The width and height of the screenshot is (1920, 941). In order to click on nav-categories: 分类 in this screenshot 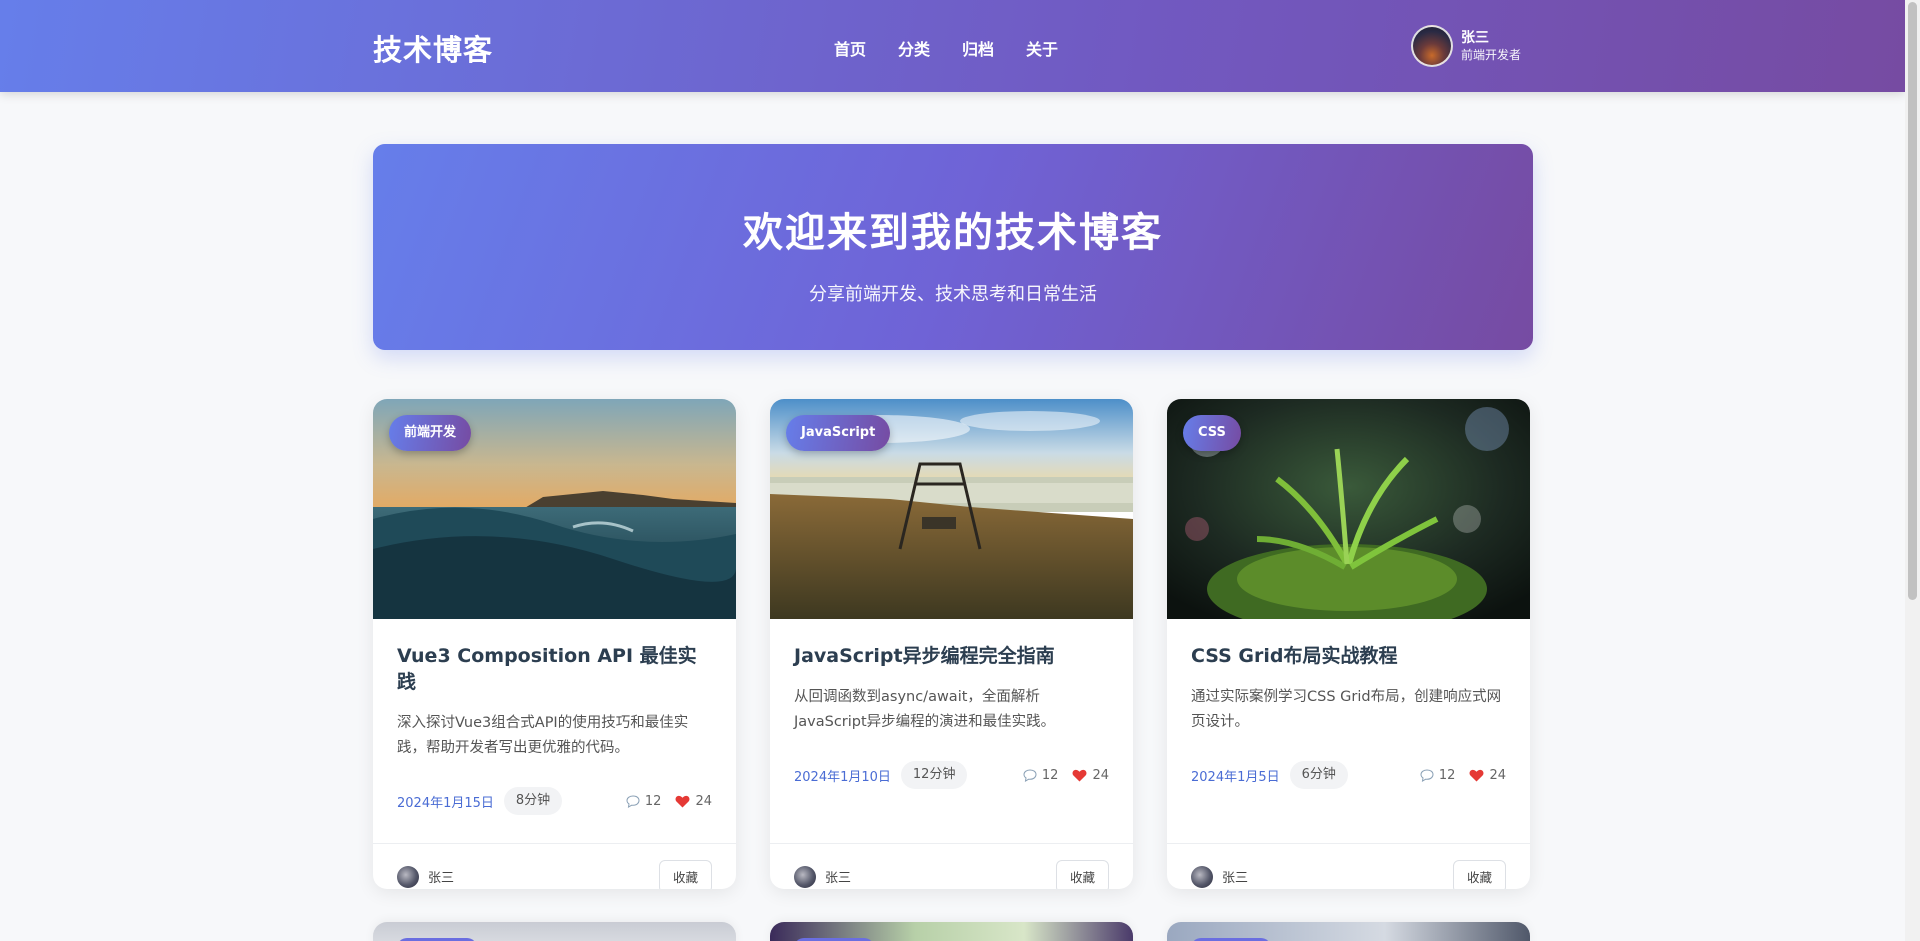, I will do `click(914, 48)`.